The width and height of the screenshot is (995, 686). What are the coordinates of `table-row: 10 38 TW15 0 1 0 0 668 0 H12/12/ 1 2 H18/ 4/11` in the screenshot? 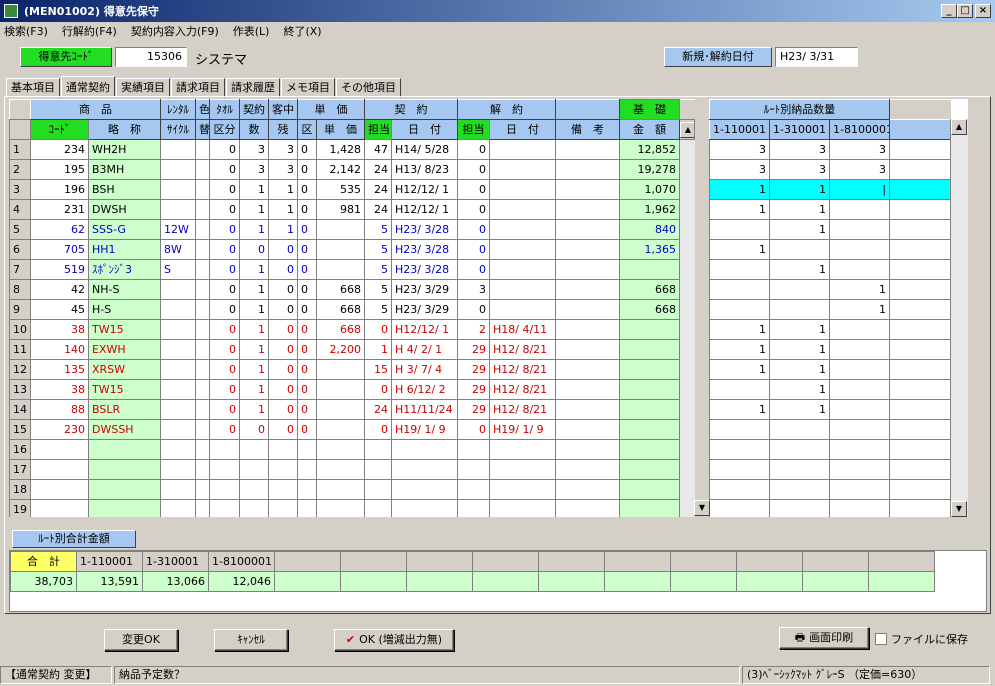 It's located at (352, 329).